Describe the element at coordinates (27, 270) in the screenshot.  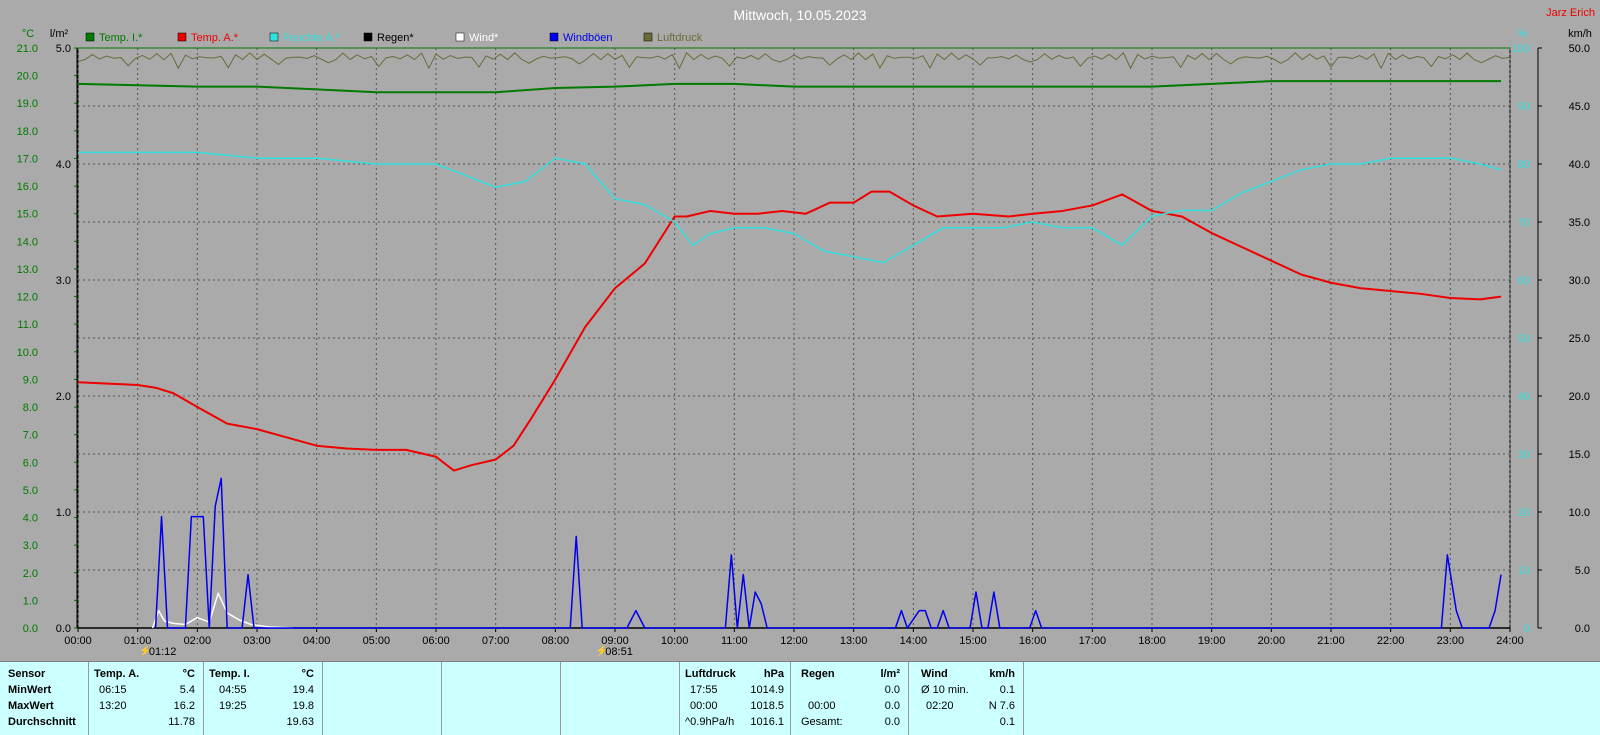
I see `temp-tick-label: 13.0` at that location.